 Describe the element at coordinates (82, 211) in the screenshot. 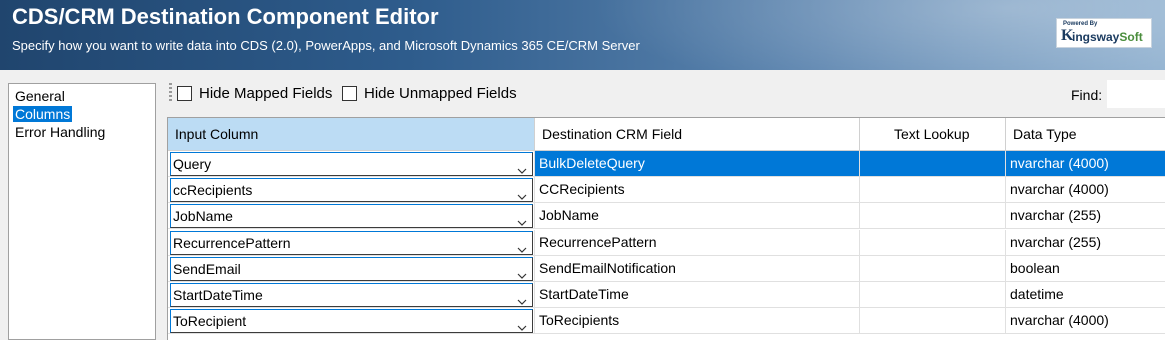

I see `page-nav-list: General Columns Error Handling` at that location.